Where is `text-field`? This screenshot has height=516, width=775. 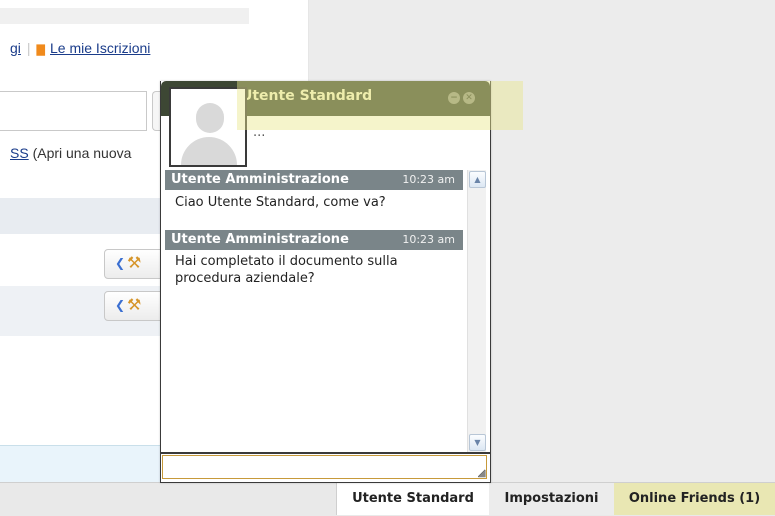
text-field is located at coordinates (73, 111).